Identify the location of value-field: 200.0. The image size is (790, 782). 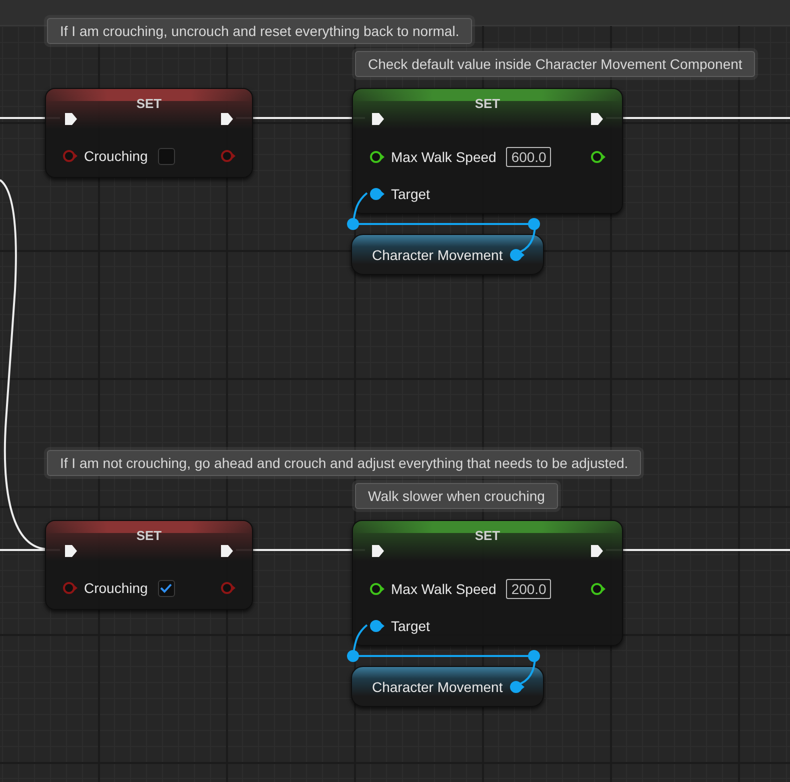
(529, 589).